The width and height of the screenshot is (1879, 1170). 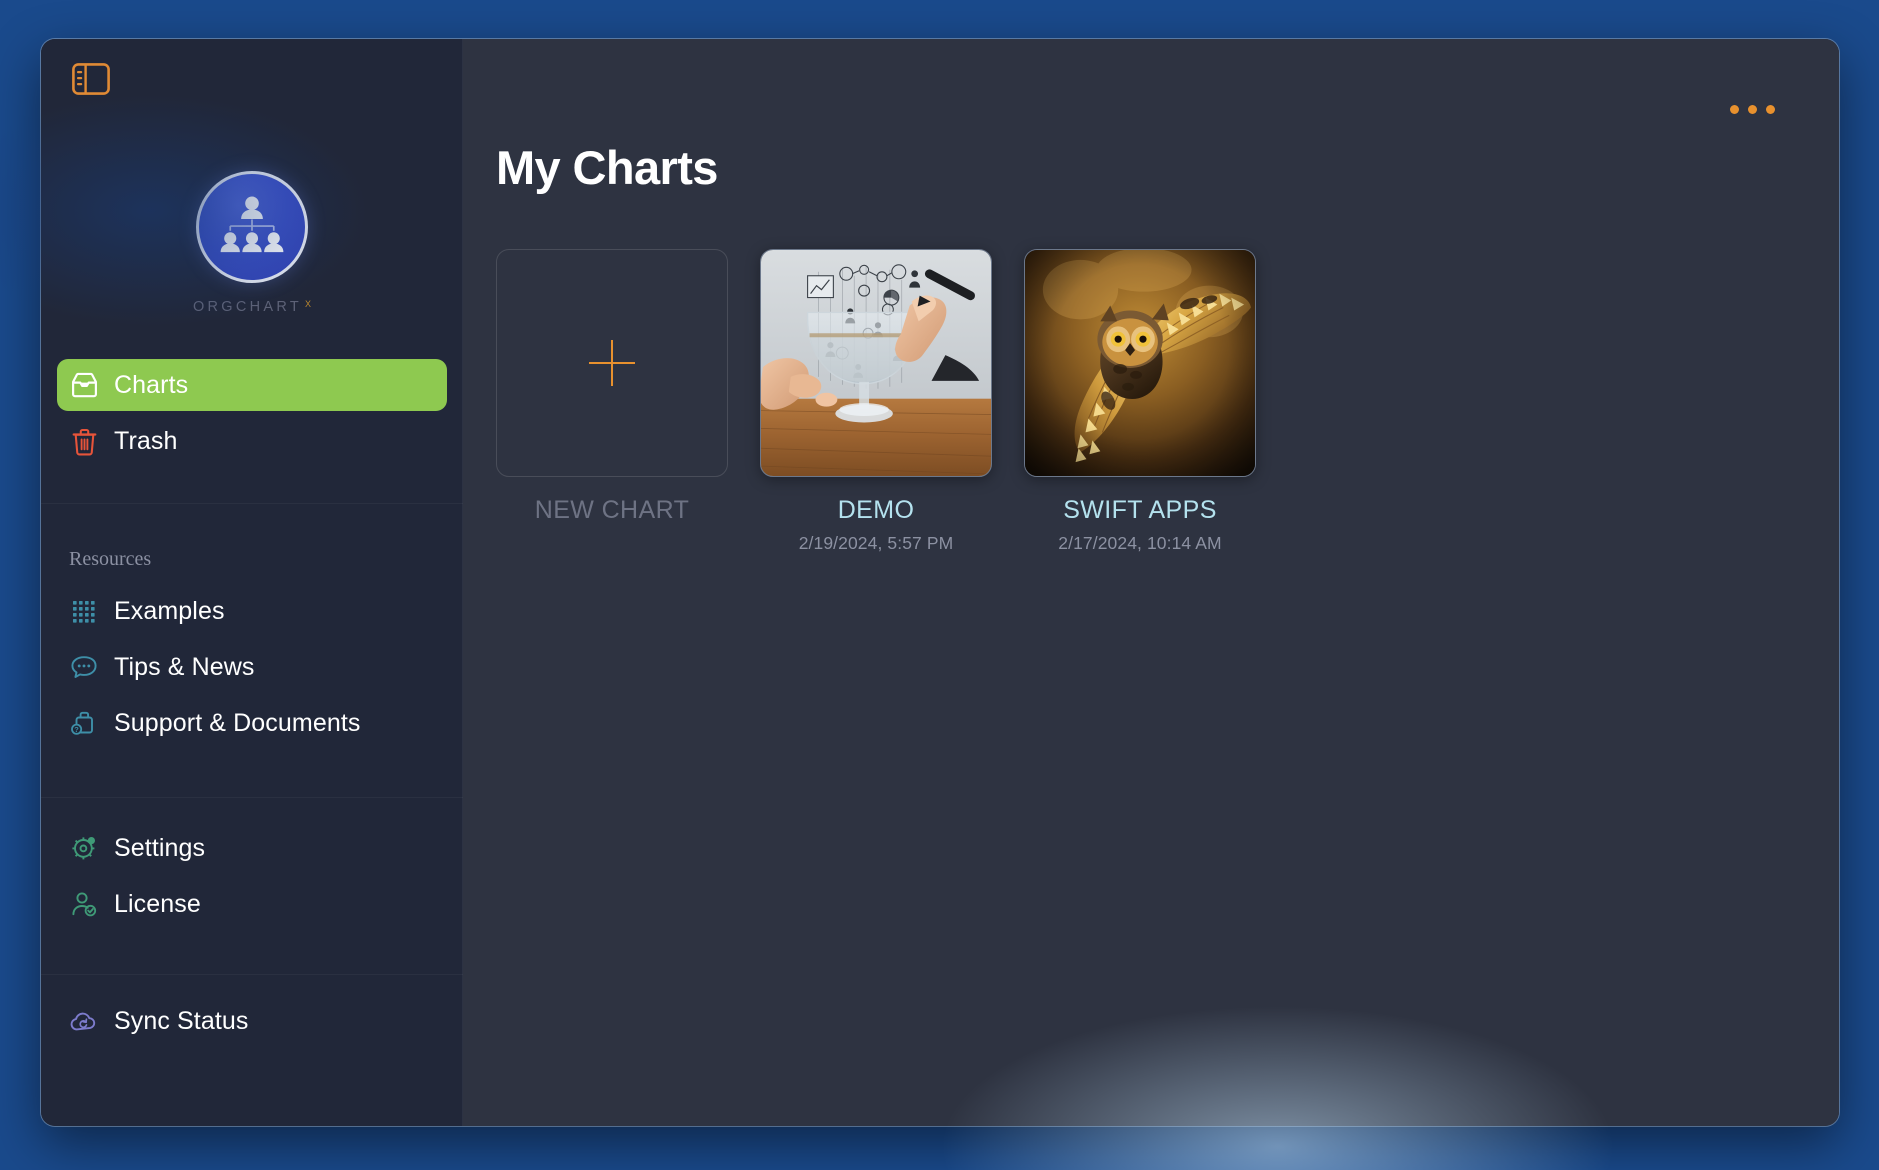 What do you see at coordinates (876, 510) in the screenshot?
I see `tile-caption: DEMO` at bounding box center [876, 510].